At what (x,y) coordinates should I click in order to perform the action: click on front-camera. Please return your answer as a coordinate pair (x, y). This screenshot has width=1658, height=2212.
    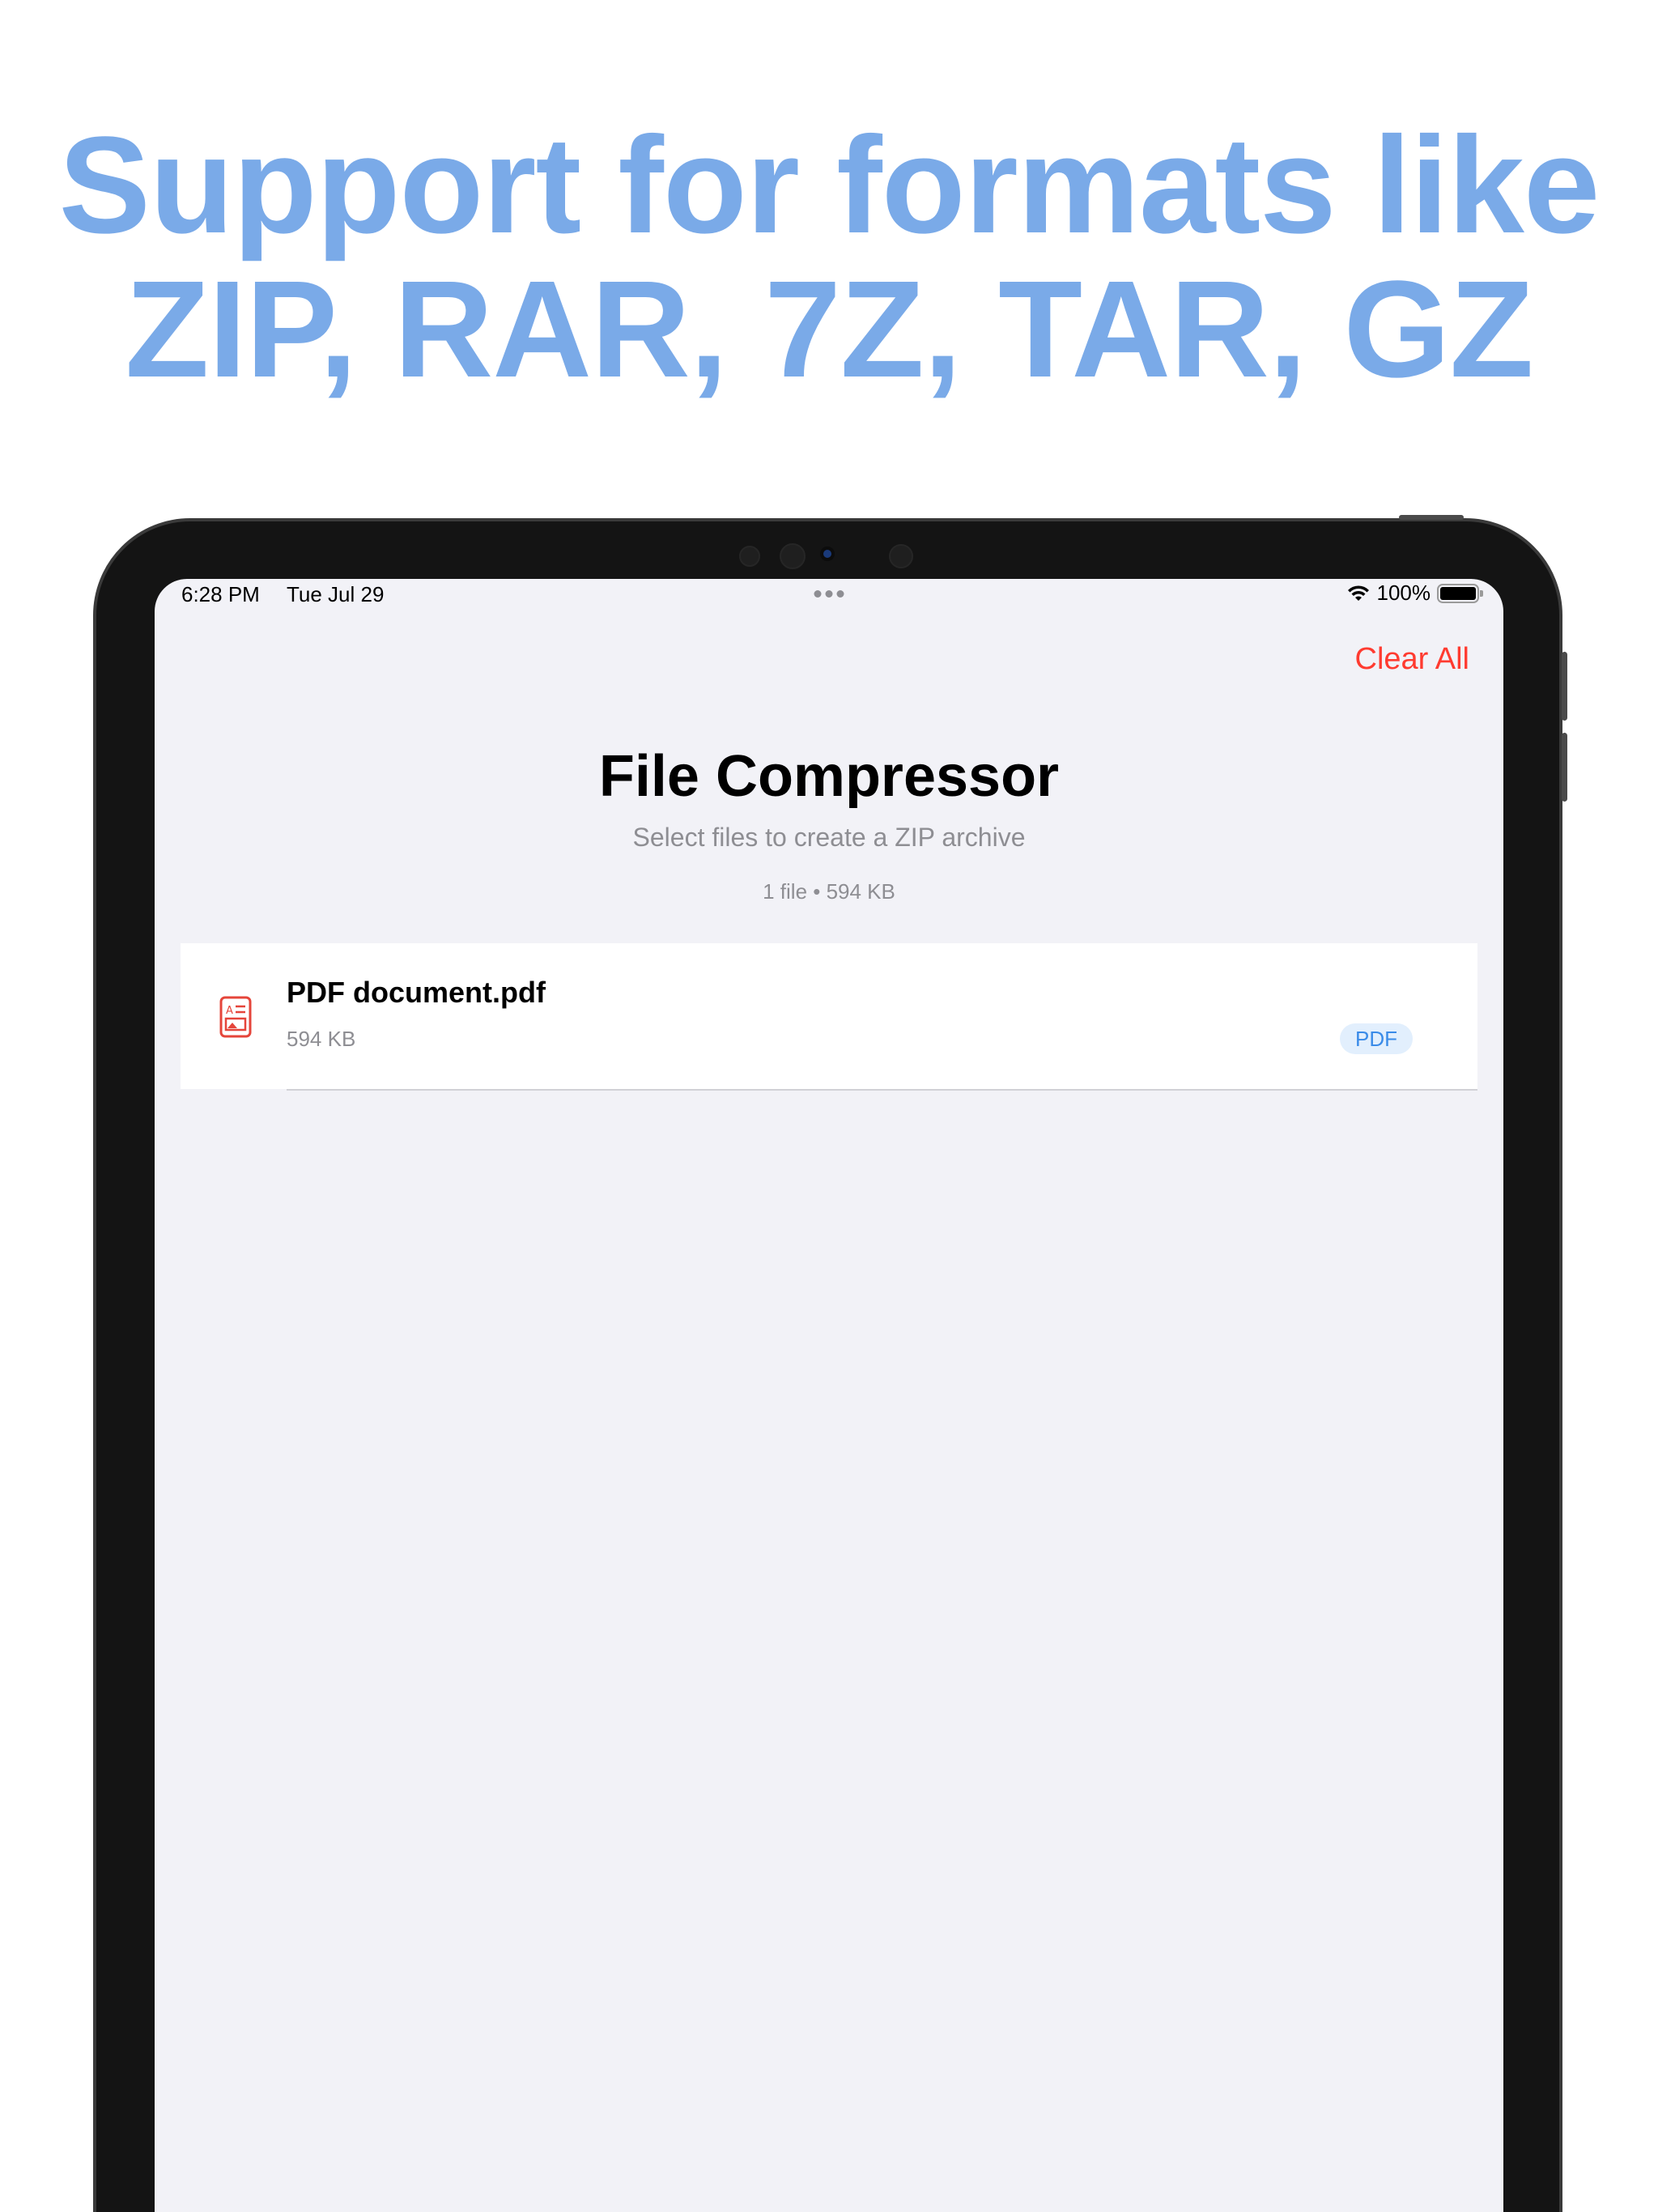
    Looking at the image, I should click on (828, 554).